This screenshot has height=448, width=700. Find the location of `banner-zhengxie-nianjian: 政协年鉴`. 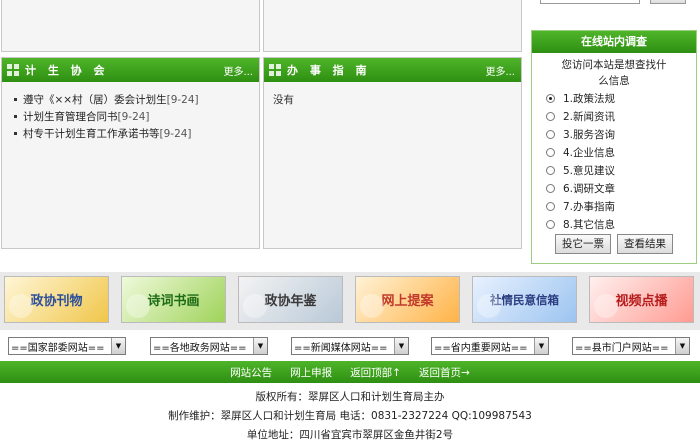

banner-zhengxie-nianjian: 政协年鉴 is located at coordinates (290, 299).